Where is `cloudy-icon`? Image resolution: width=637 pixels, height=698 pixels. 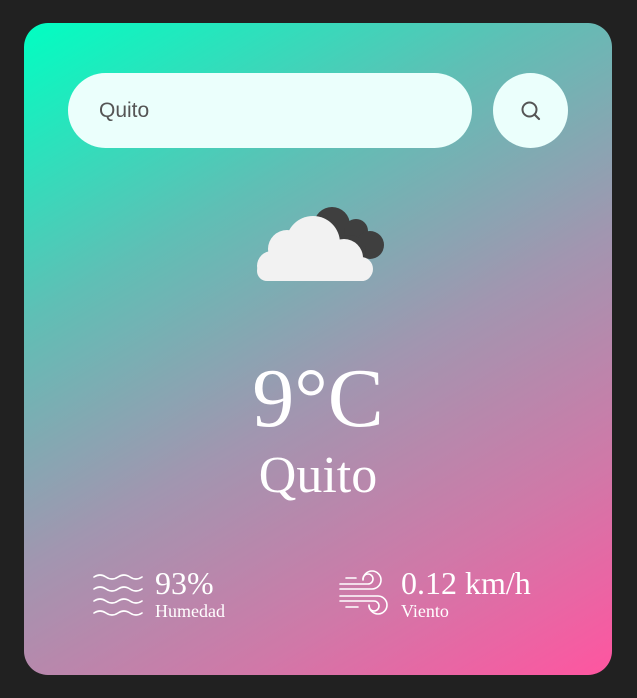
cloudy-icon is located at coordinates (320, 244).